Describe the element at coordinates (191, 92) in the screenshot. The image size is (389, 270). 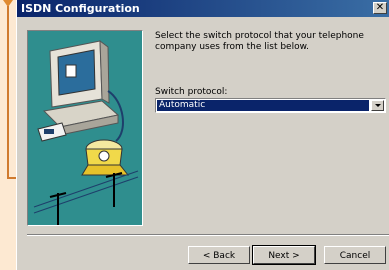
I see `switch-protocol-label: Switch protocol:` at that location.